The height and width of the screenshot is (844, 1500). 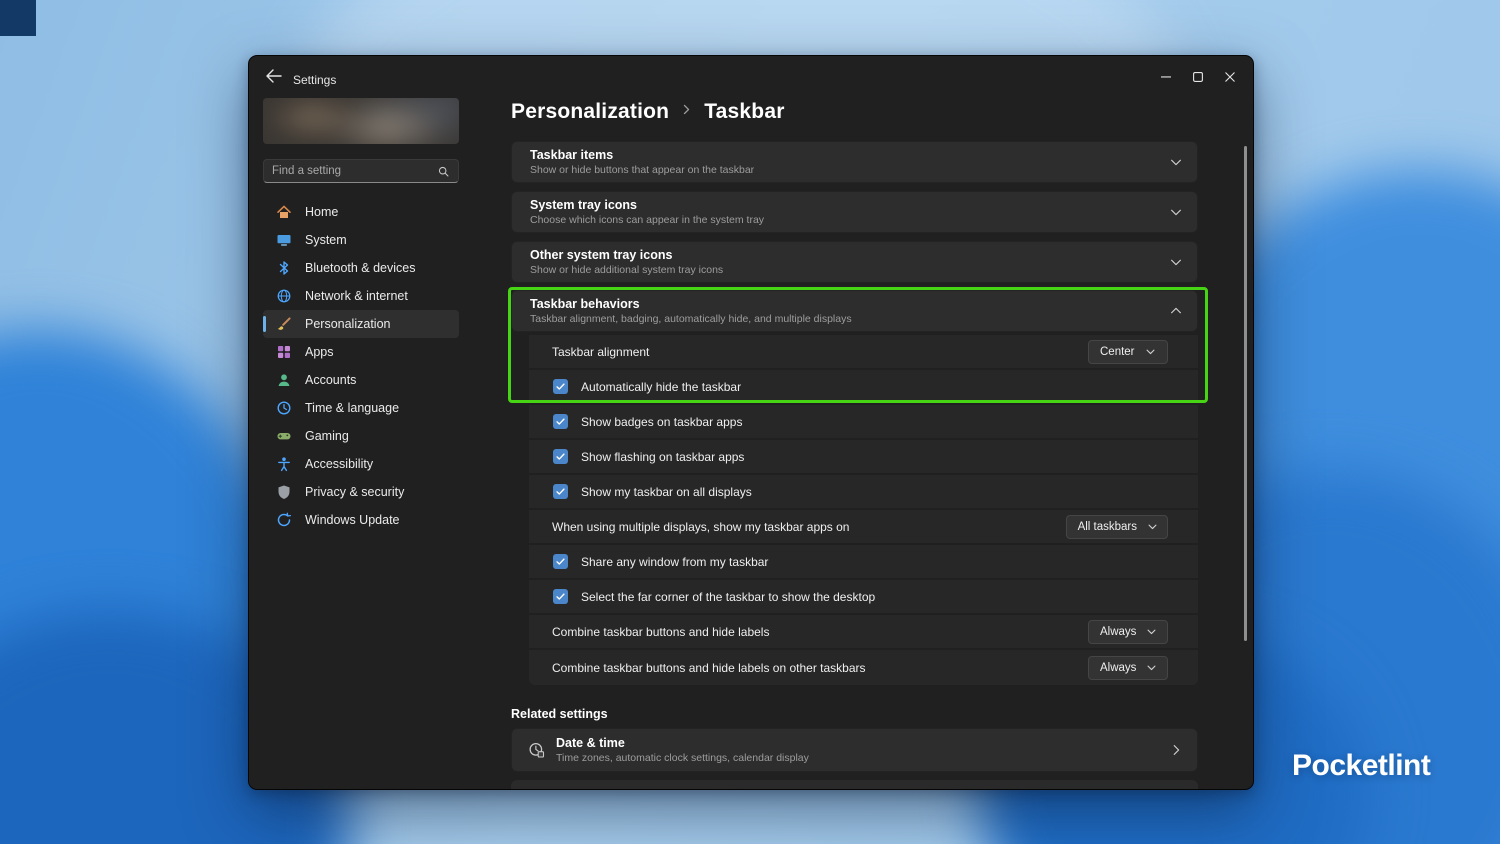 What do you see at coordinates (18, 18) in the screenshot?
I see `wallpaper-corner-square` at bounding box center [18, 18].